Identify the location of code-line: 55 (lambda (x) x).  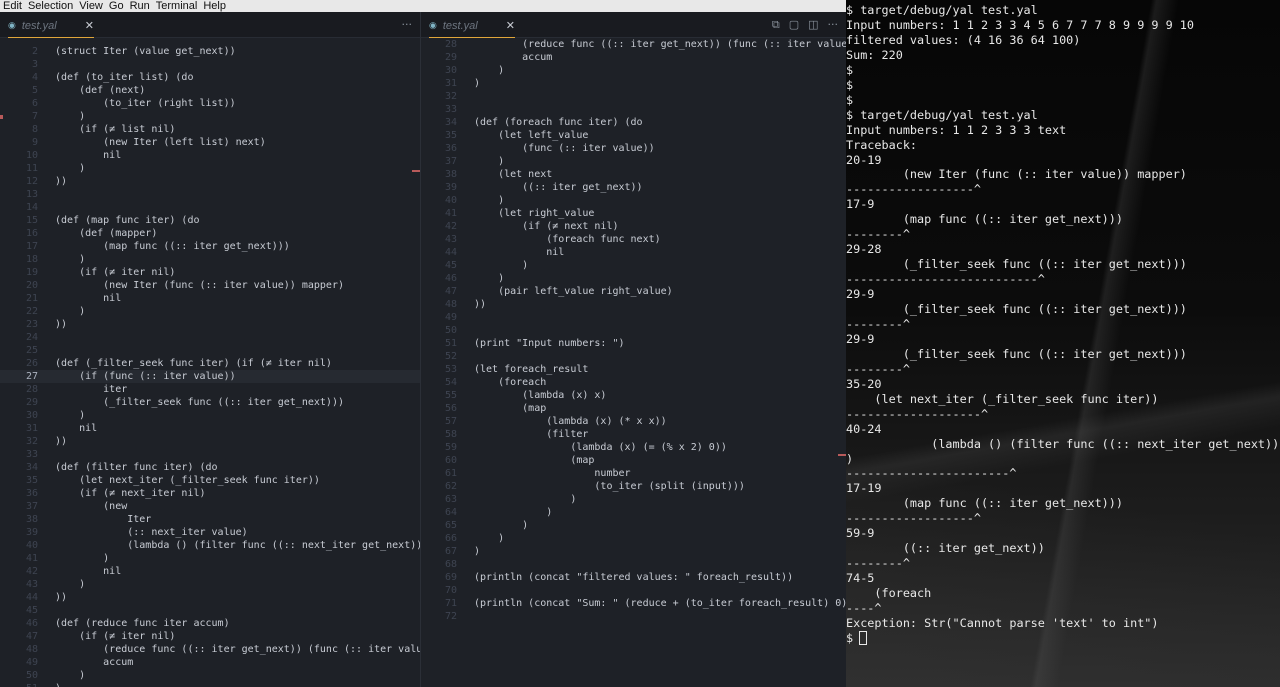
(633, 395).